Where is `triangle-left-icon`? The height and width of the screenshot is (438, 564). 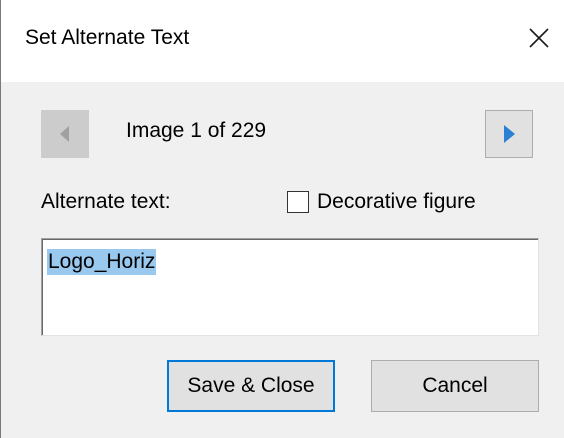
triangle-left-icon is located at coordinates (64, 134).